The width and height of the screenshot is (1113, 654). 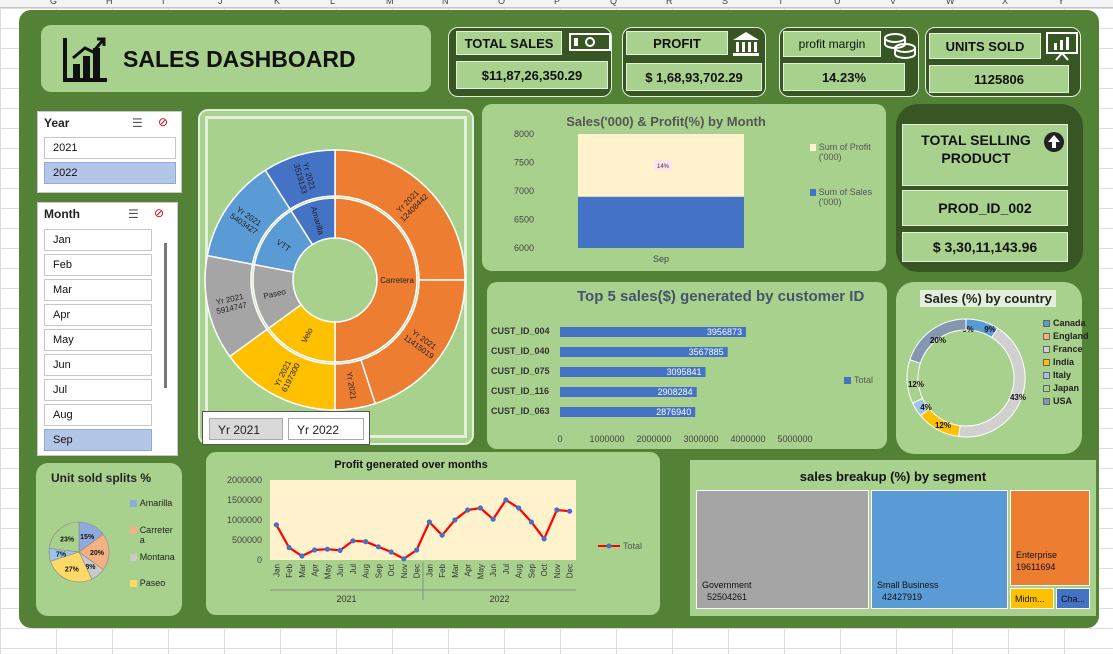 I want to click on bar-value-label: 3567885, so click(x=706, y=352).